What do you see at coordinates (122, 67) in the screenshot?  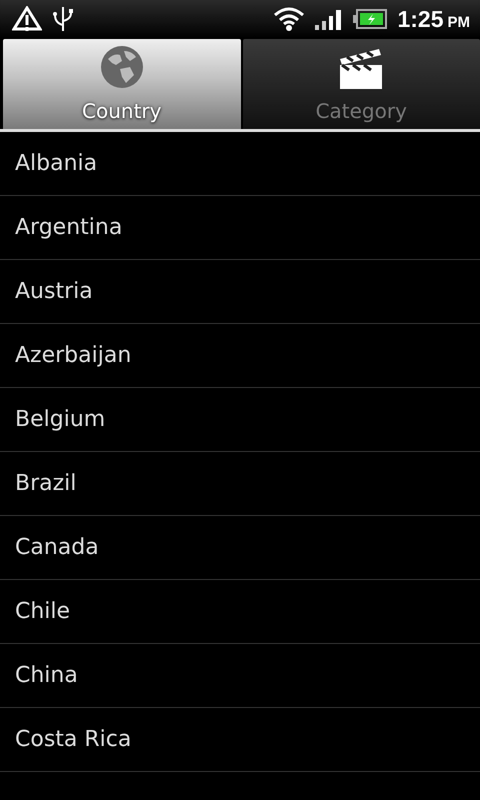 I see `globe-icon` at bounding box center [122, 67].